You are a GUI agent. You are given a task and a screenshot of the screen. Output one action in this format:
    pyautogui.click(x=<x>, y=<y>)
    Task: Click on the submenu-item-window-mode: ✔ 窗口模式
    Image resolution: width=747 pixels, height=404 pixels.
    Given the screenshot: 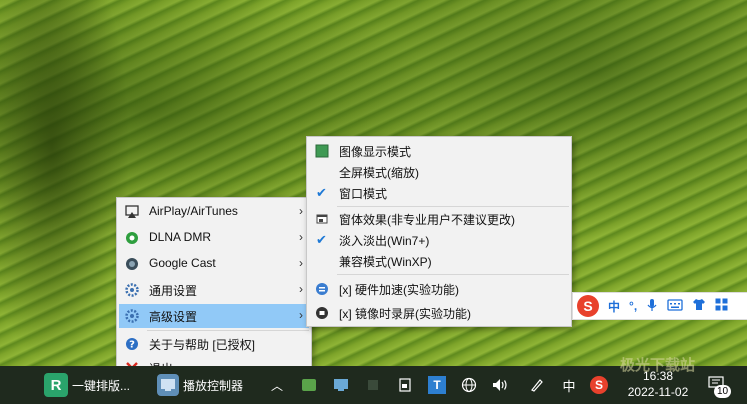 What is the action you would take?
    pyautogui.click(x=439, y=193)
    